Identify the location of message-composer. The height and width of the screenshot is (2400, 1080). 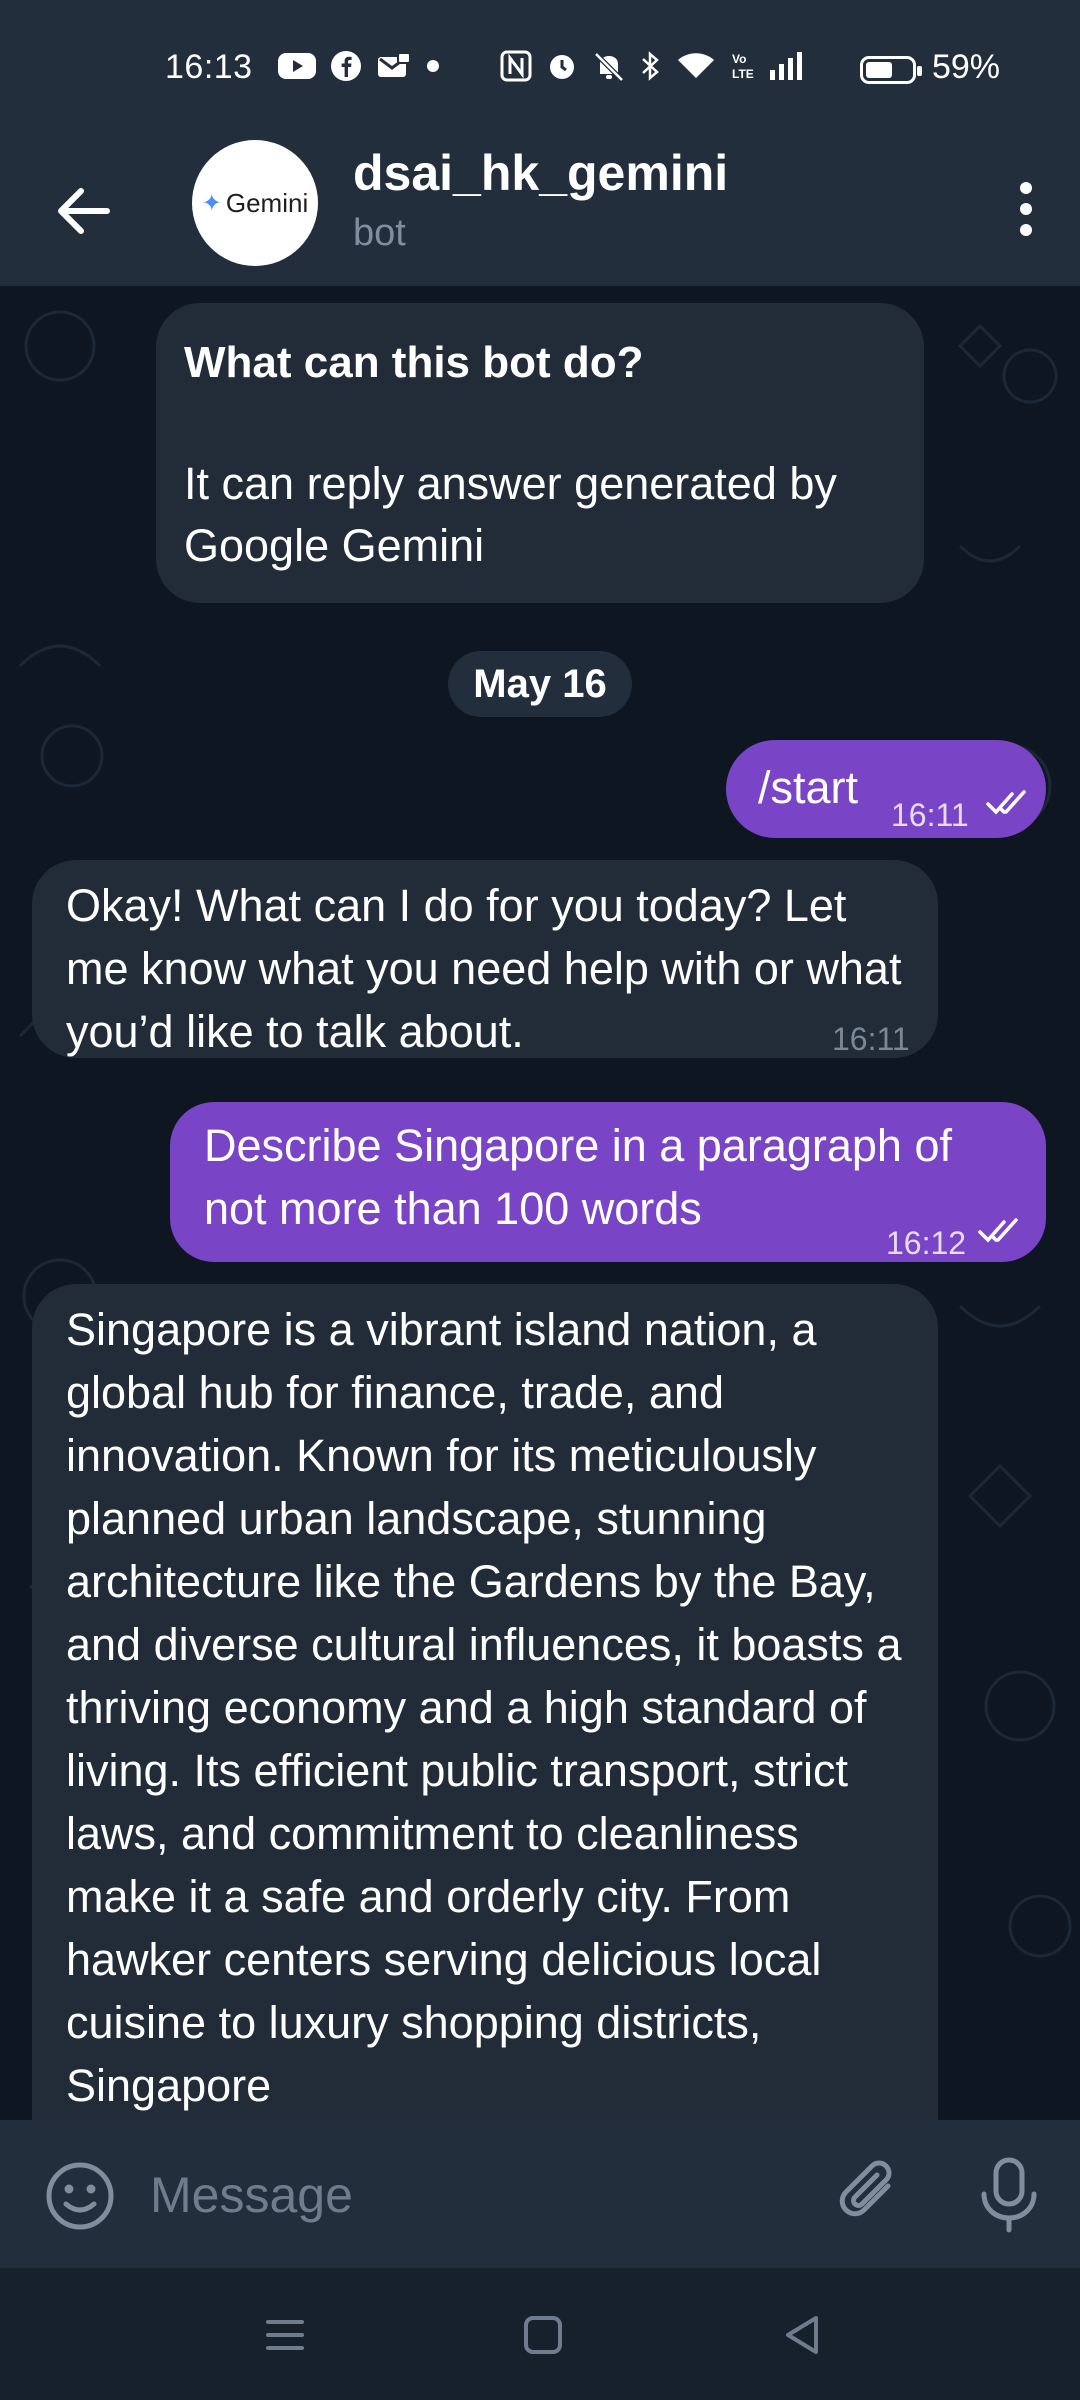
(540, 2194).